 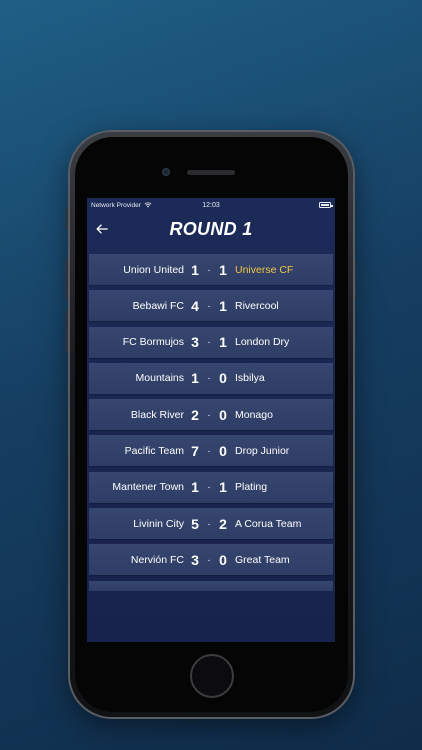 I want to click on page-title: ROUND 1, so click(x=211, y=228).